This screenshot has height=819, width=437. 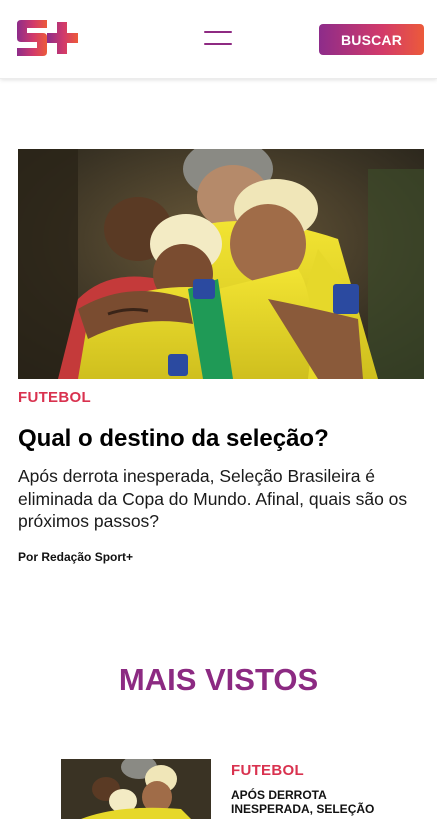 I want to click on search-button: BUSCAR, so click(x=371, y=39).